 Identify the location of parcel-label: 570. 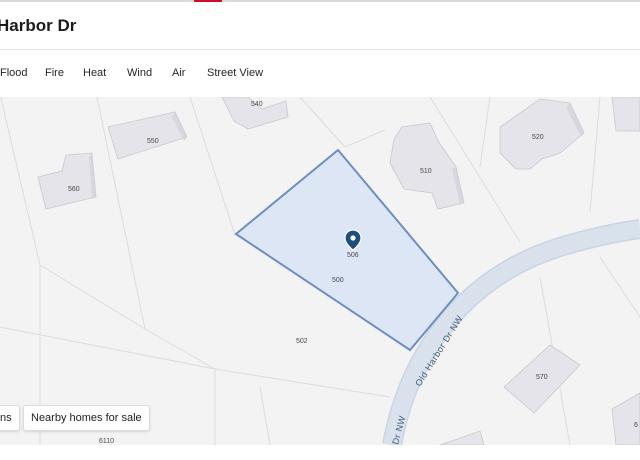
(542, 377).